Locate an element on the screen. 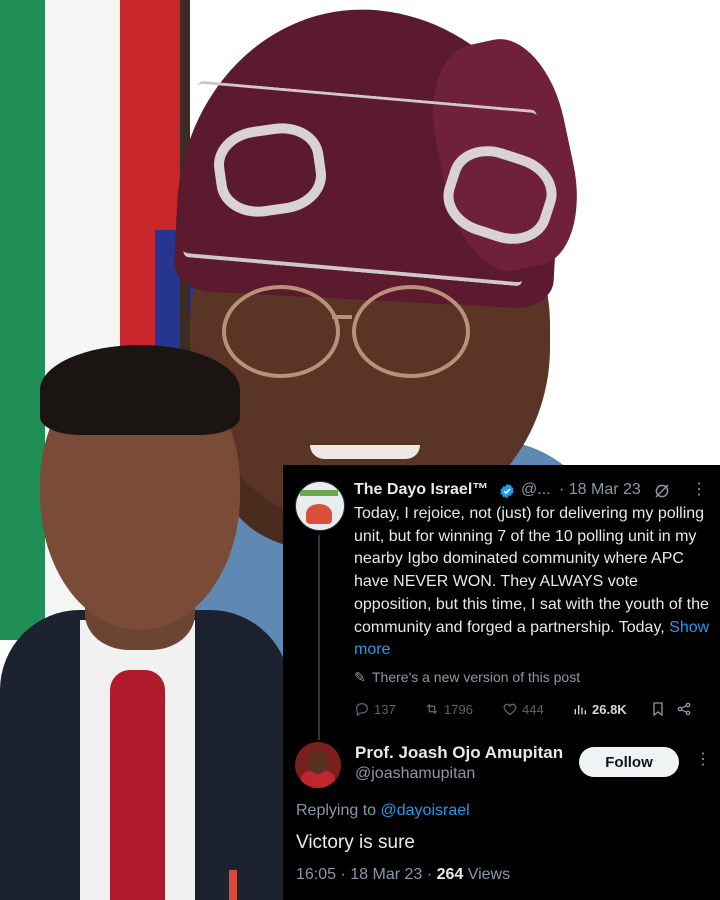 This screenshot has height=900, width=720. reply-more-icon: ⋮ is located at coordinates (703, 759).